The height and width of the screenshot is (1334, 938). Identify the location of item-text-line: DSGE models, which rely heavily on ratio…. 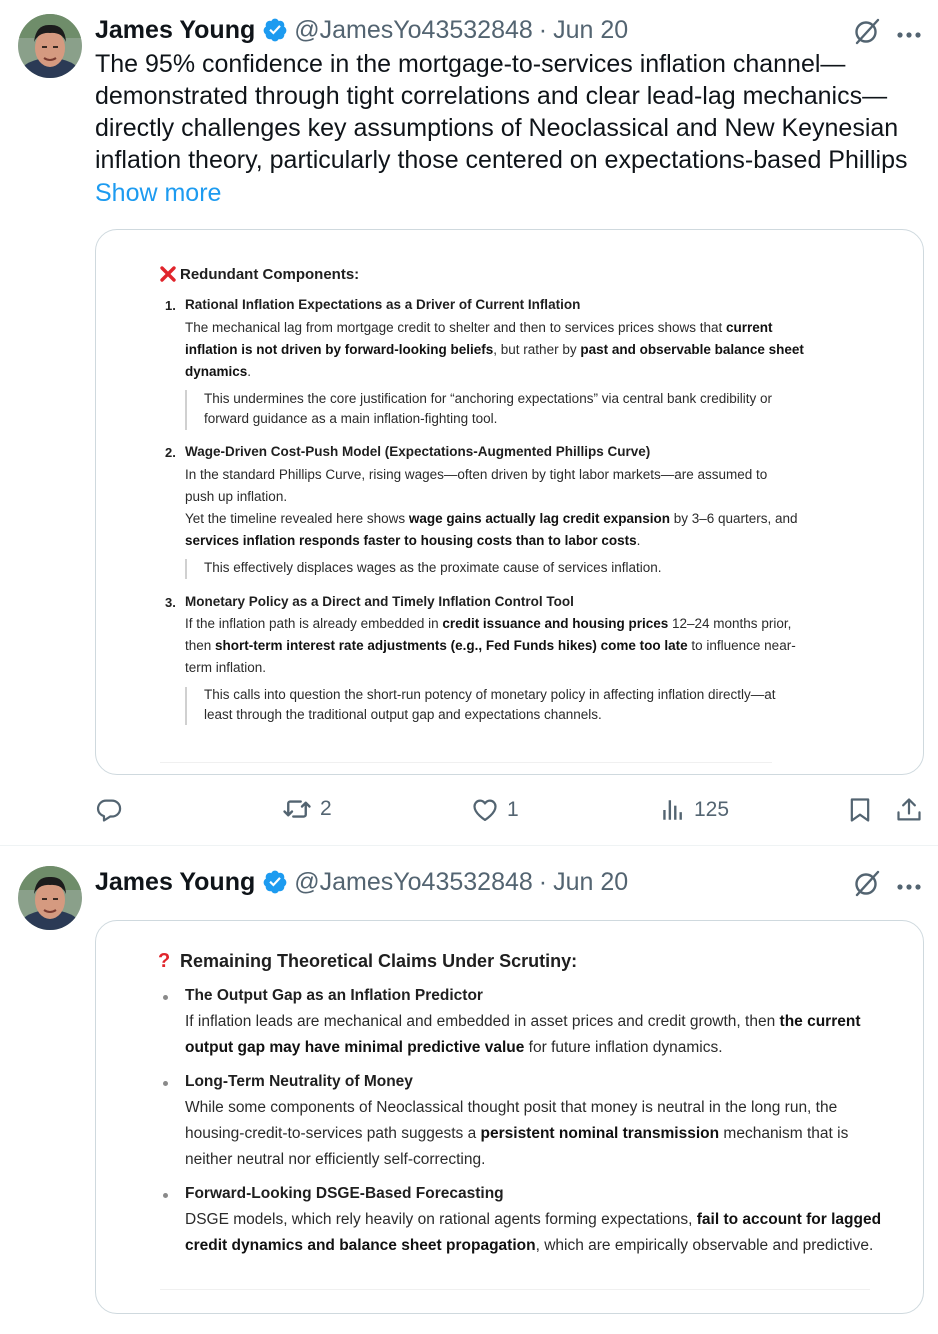
(533, 1219).